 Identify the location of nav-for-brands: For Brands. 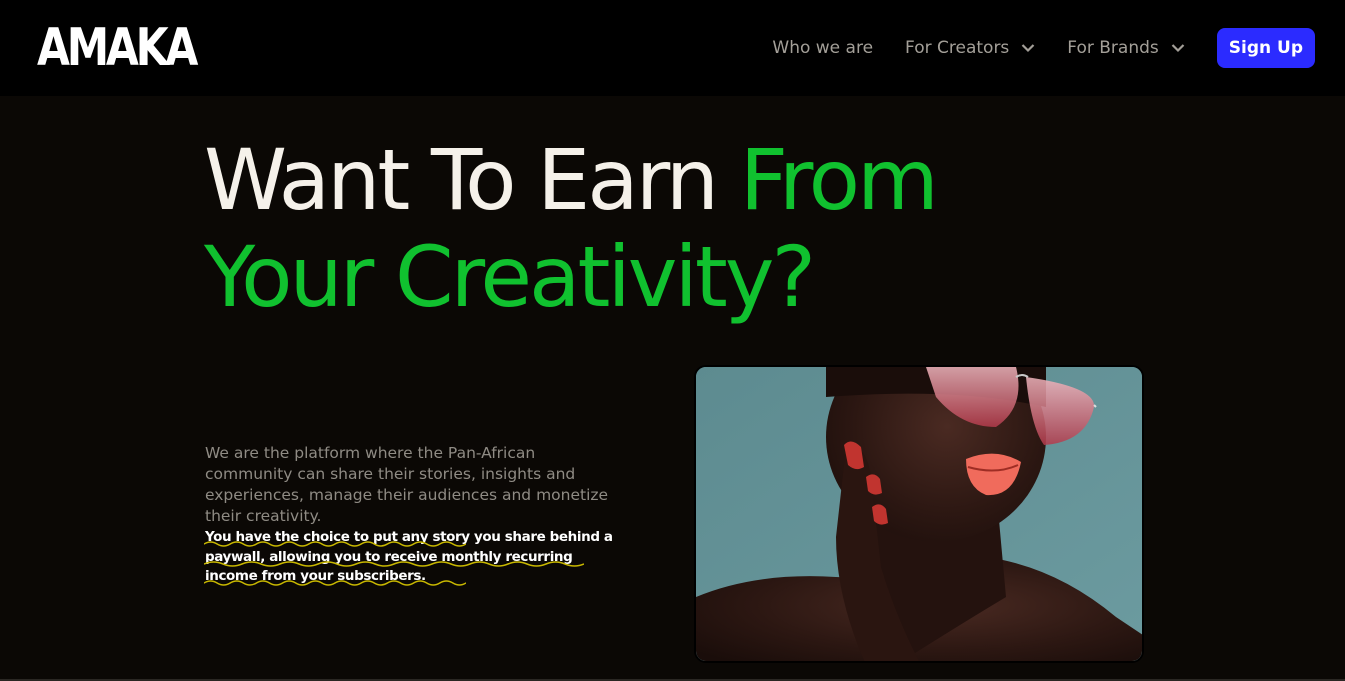
(1126, 48).